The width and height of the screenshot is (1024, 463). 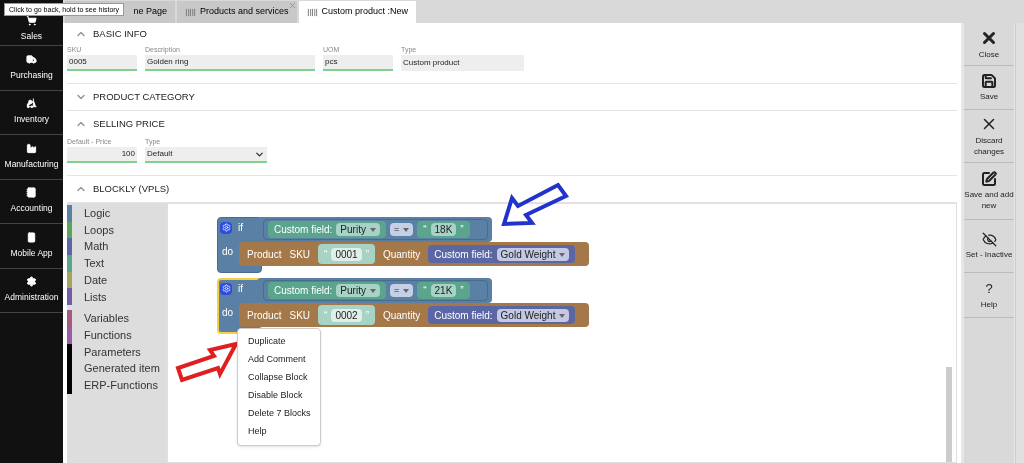 I want to click on sidebar-label: Manufacturing, so click(x=31, y=164).